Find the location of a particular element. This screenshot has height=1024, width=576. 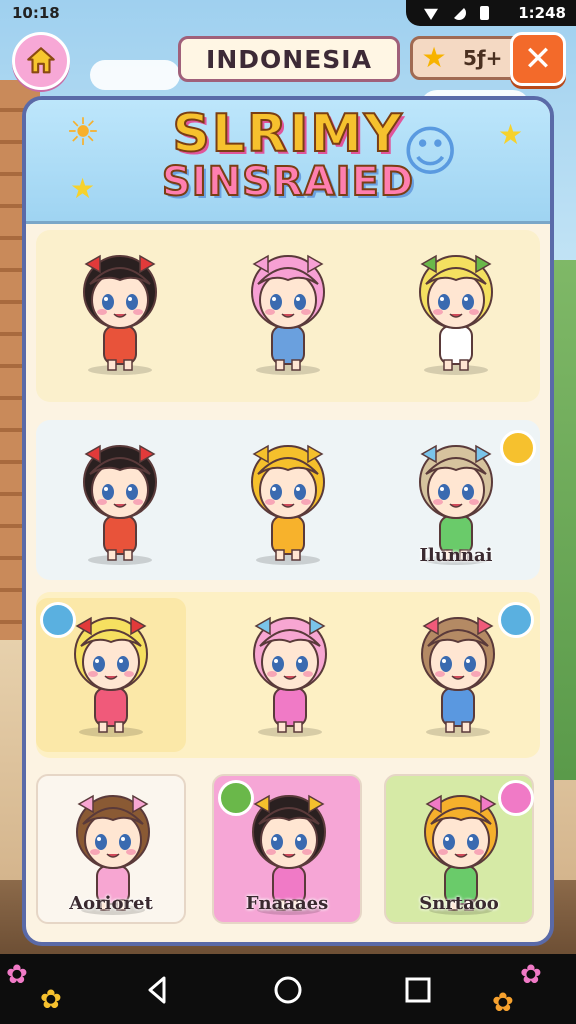

star-coin-icon: ★ is located at coordinates (434, 57).